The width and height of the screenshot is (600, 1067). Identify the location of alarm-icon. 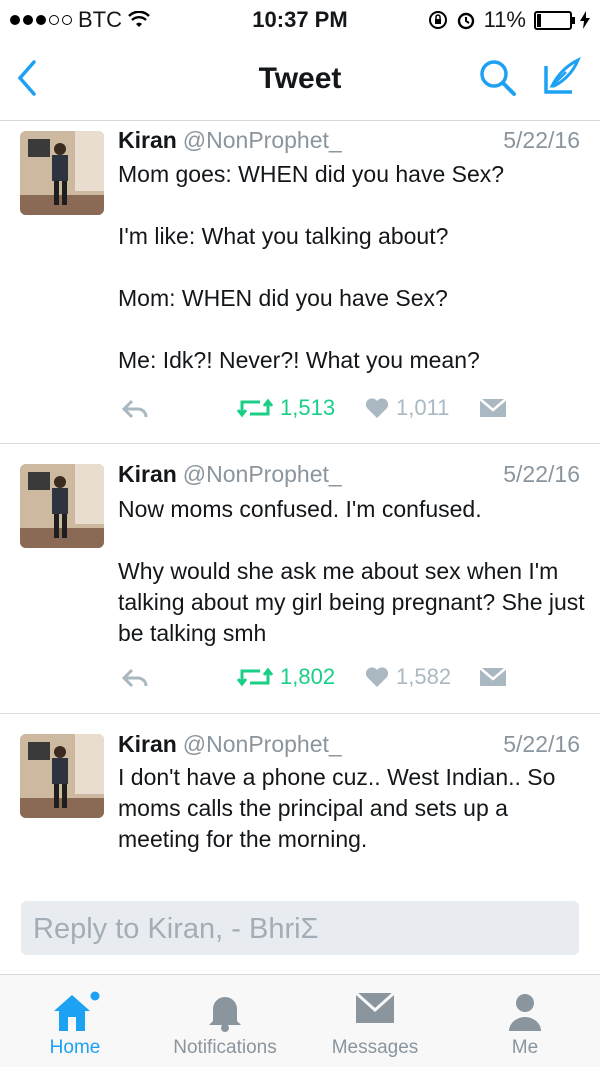
(465, 21).